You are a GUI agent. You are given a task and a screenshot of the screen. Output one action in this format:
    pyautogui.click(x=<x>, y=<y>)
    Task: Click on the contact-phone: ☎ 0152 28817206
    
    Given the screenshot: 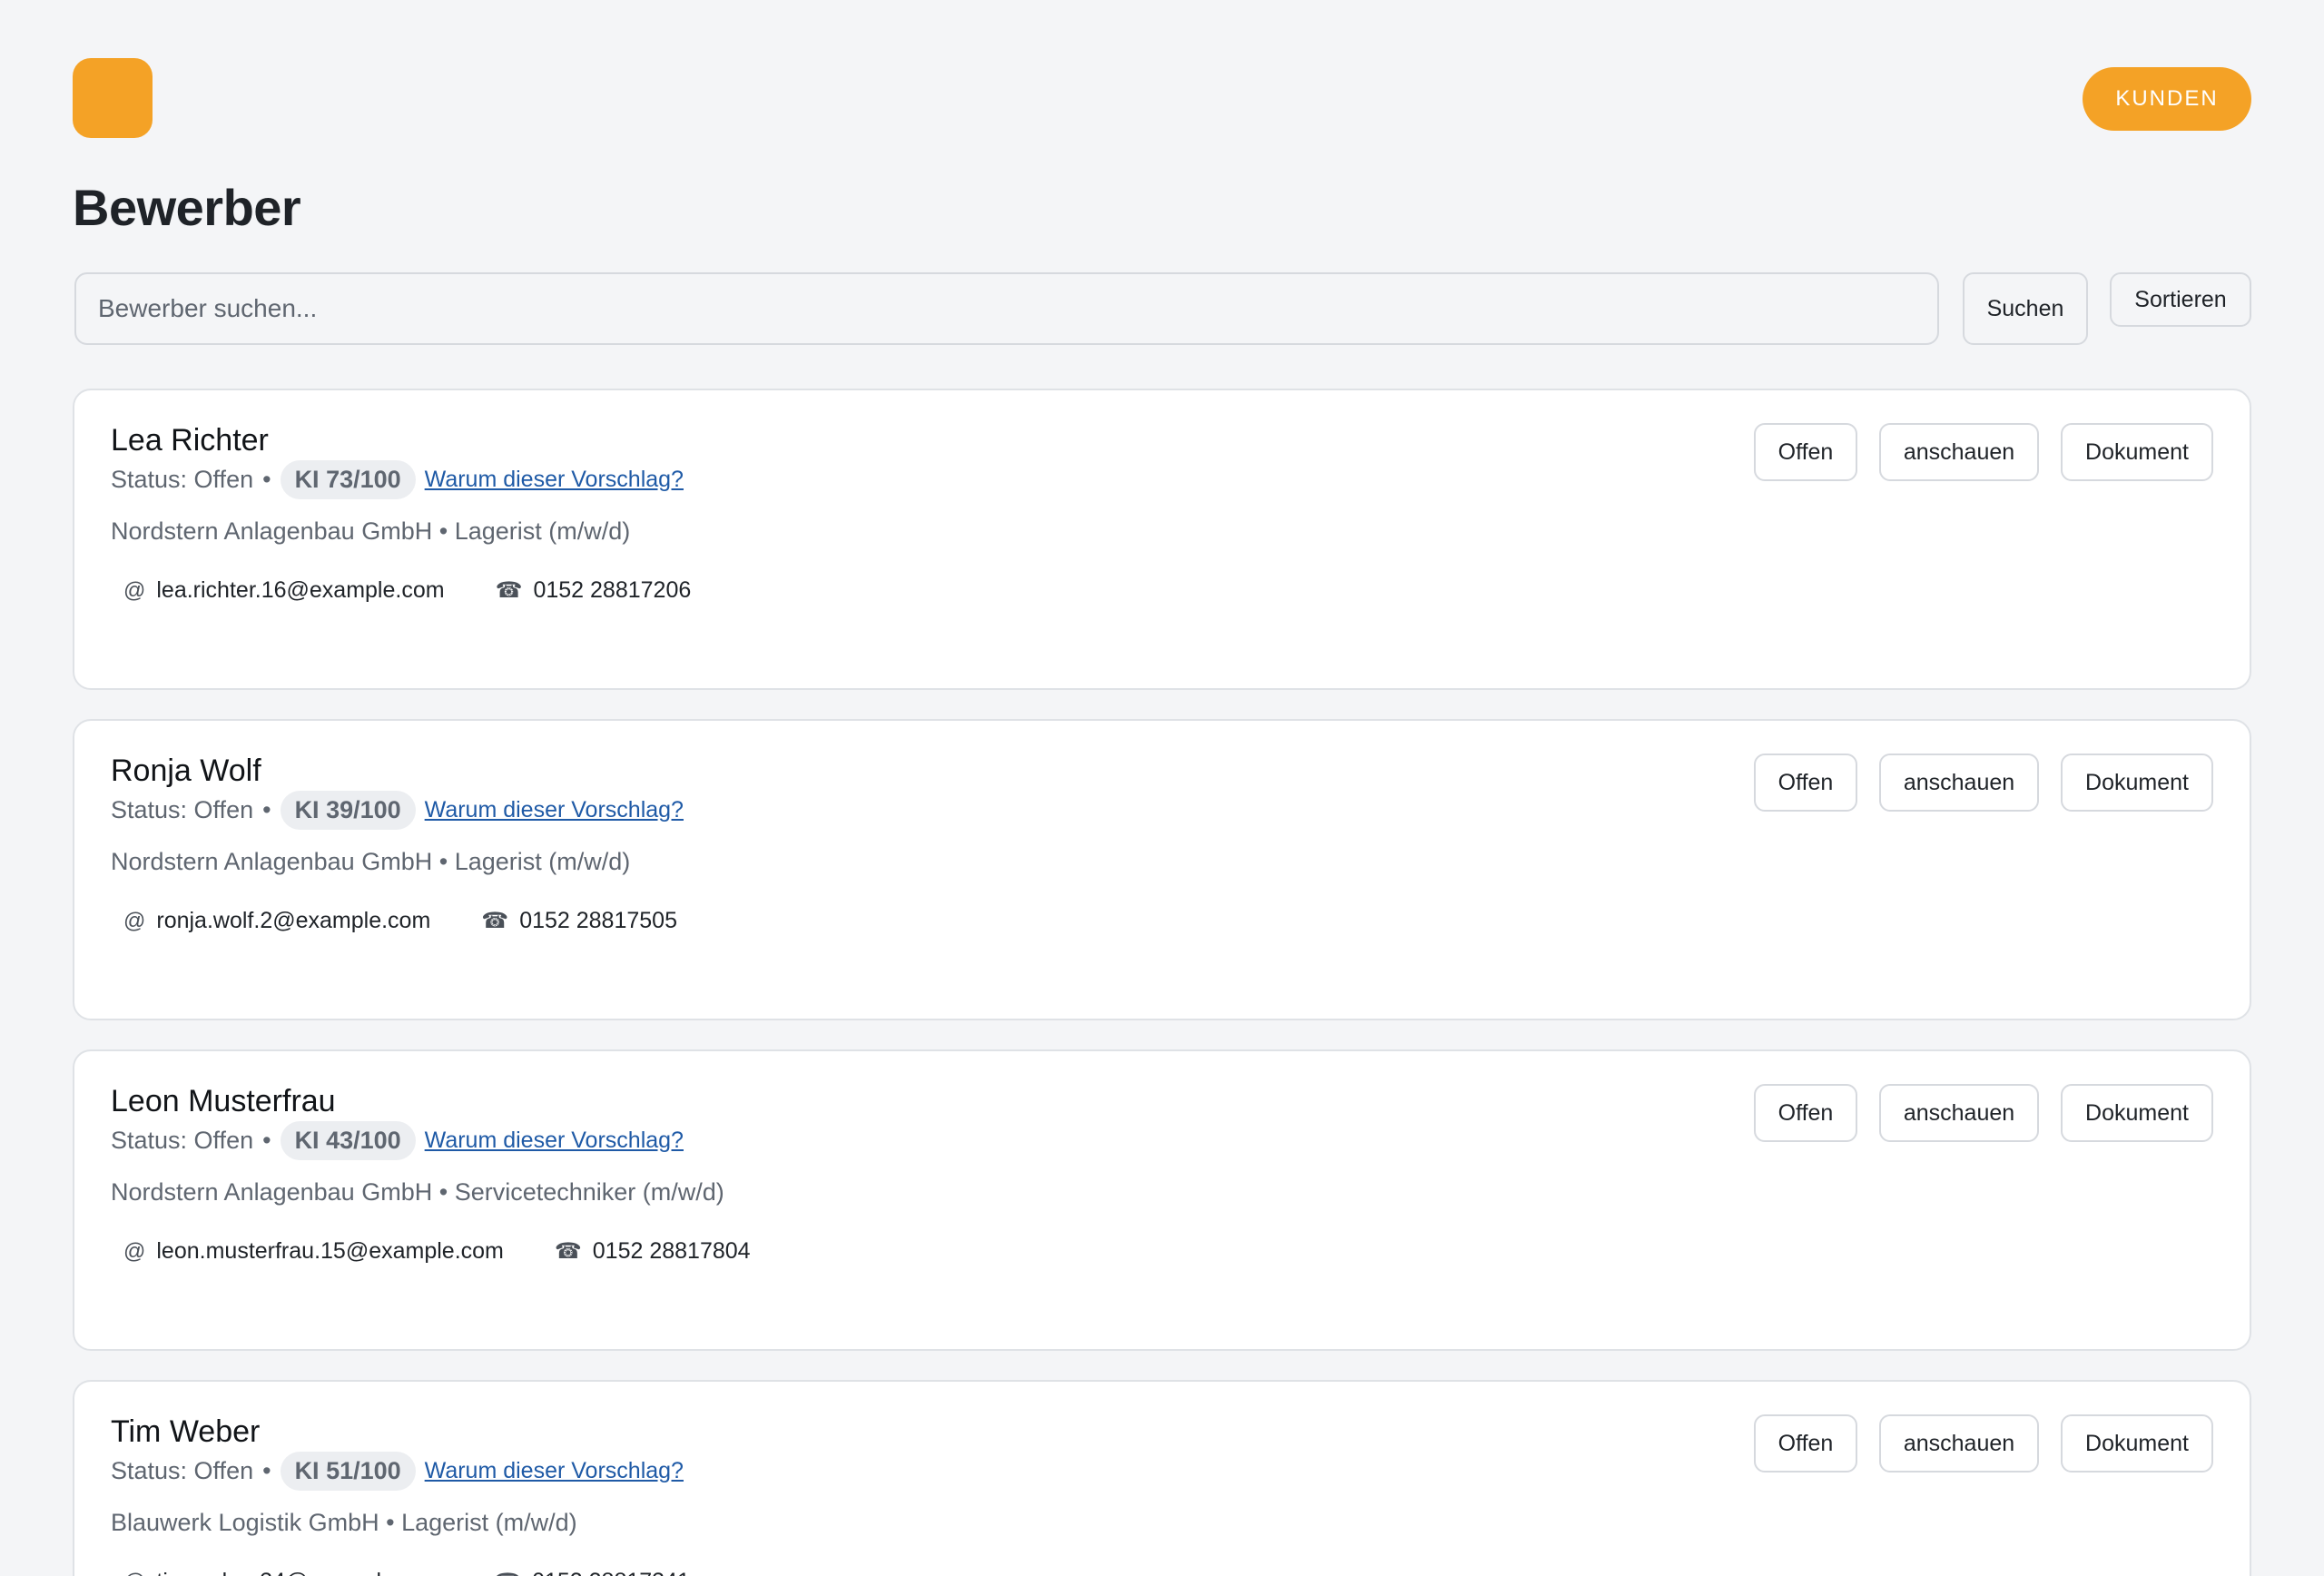 What is the action you would take?
    pyautogui.click(x=594, y=590)
    